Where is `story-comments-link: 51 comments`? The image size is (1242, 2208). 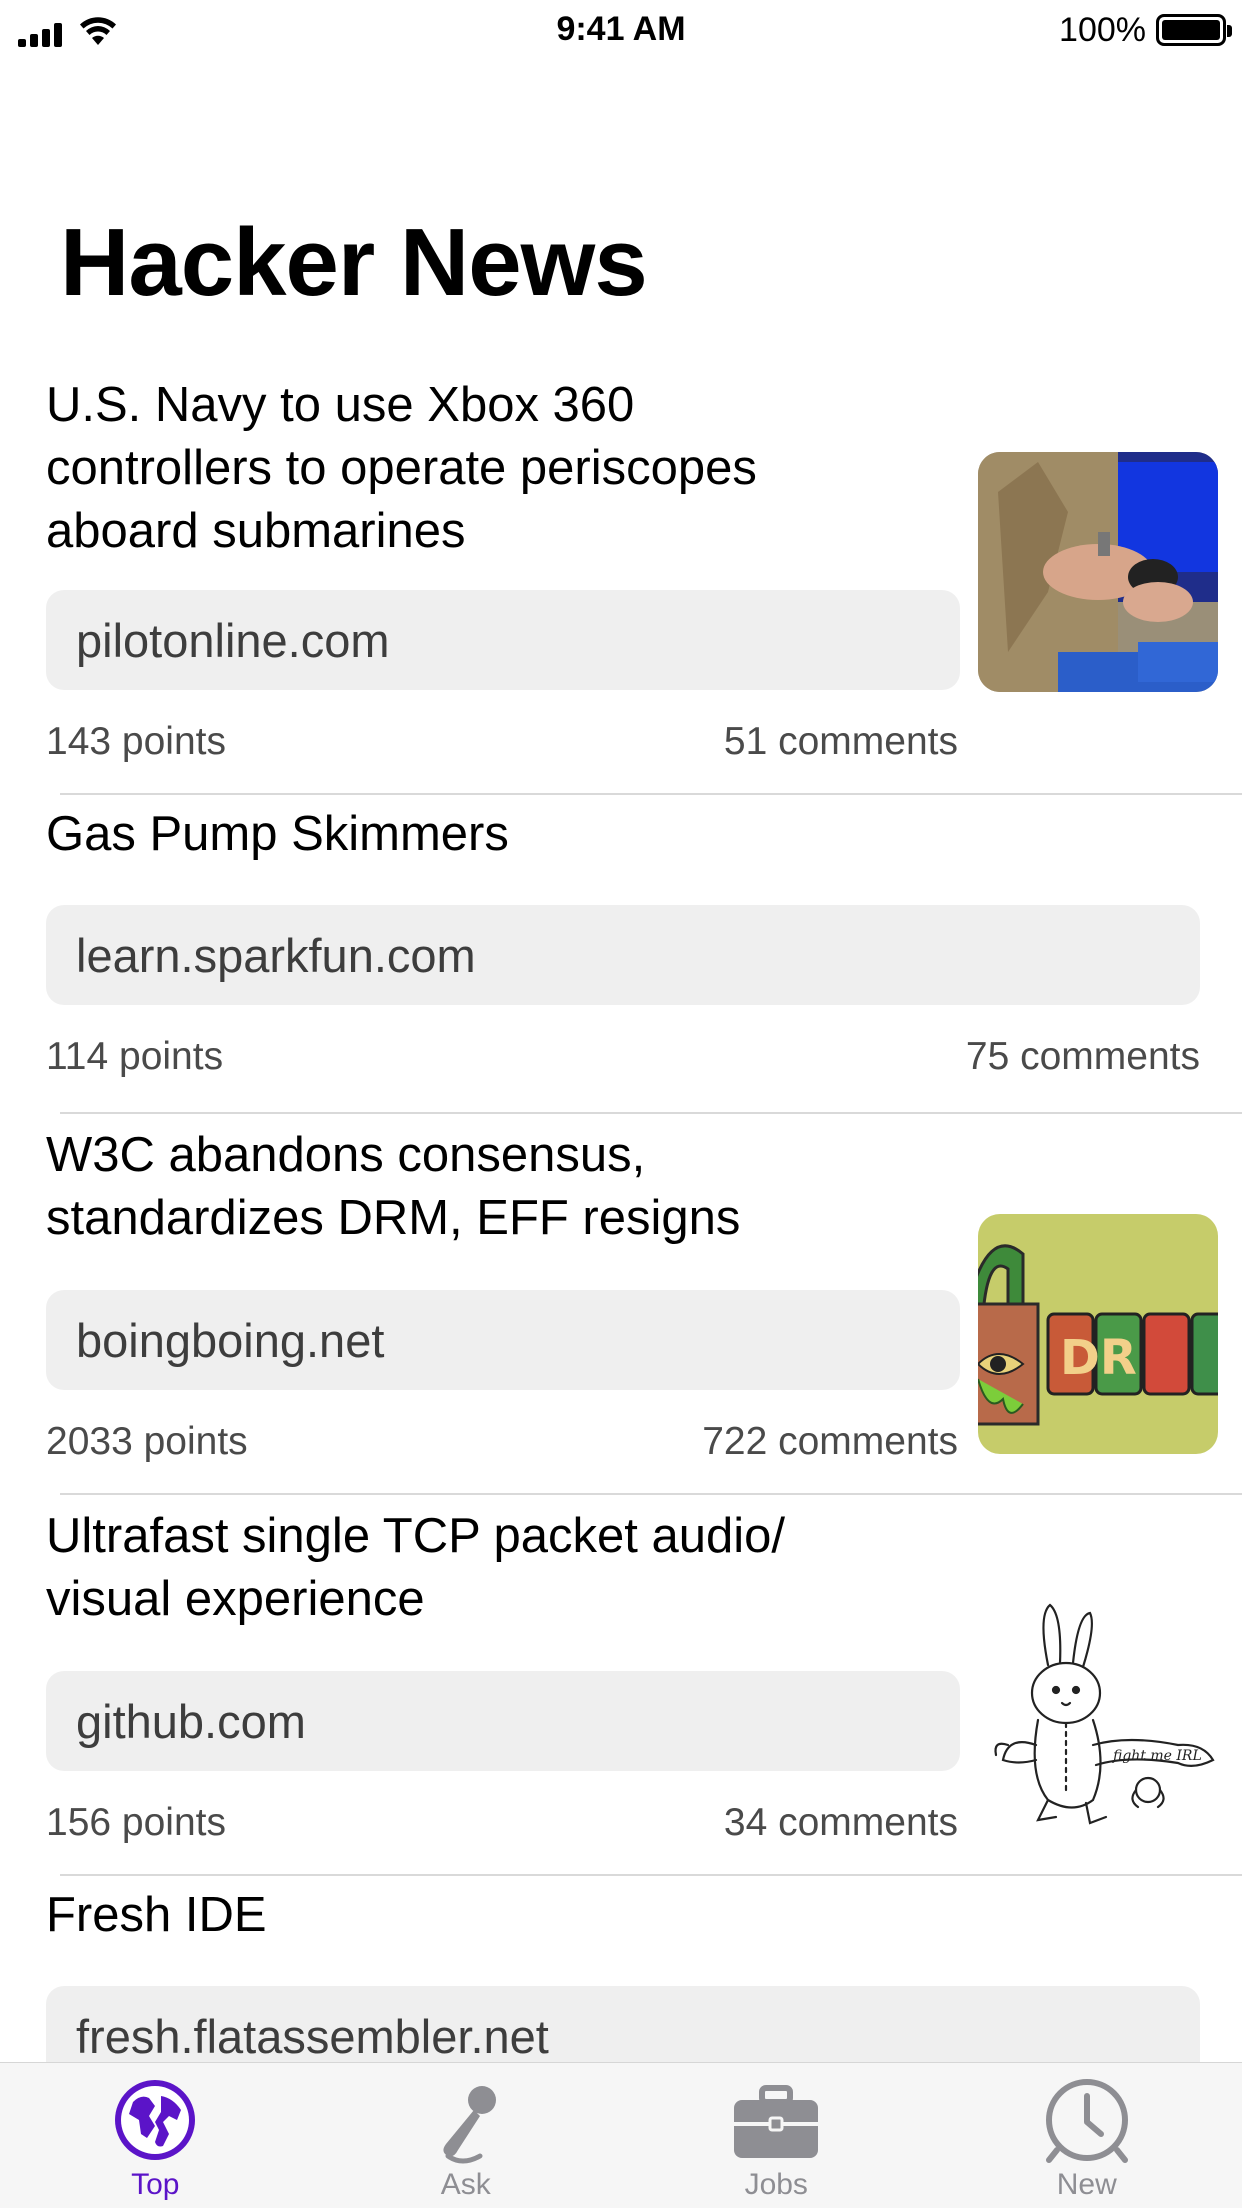
story-comments-link: 51 comments is located at coordinates (841, 742).